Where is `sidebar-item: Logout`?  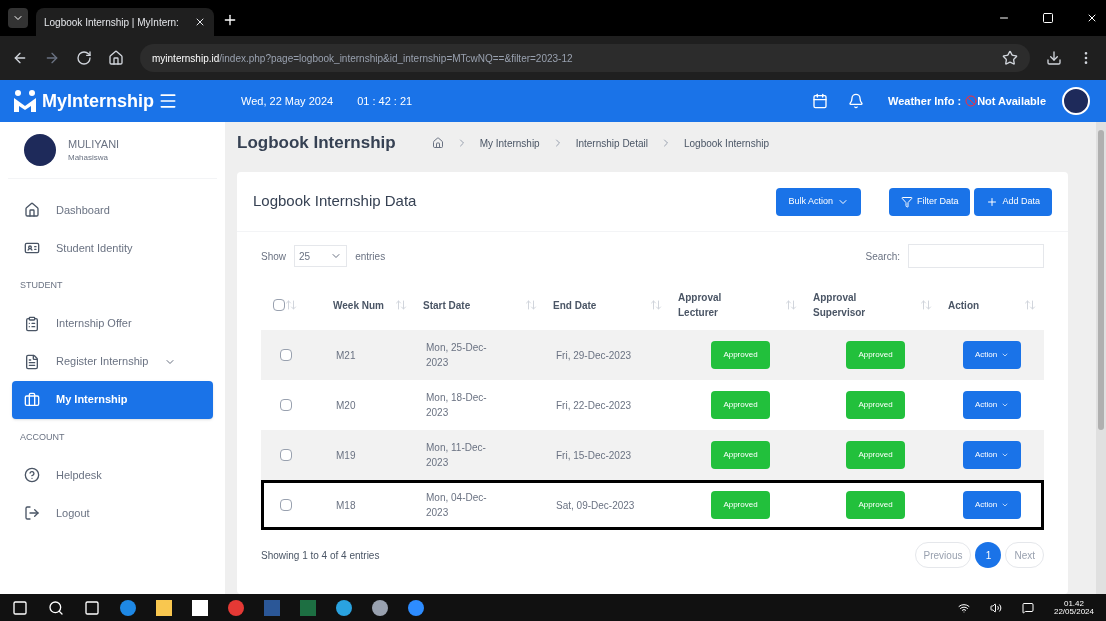 sidebar-item: Logout is located at coordinates (112, 513).